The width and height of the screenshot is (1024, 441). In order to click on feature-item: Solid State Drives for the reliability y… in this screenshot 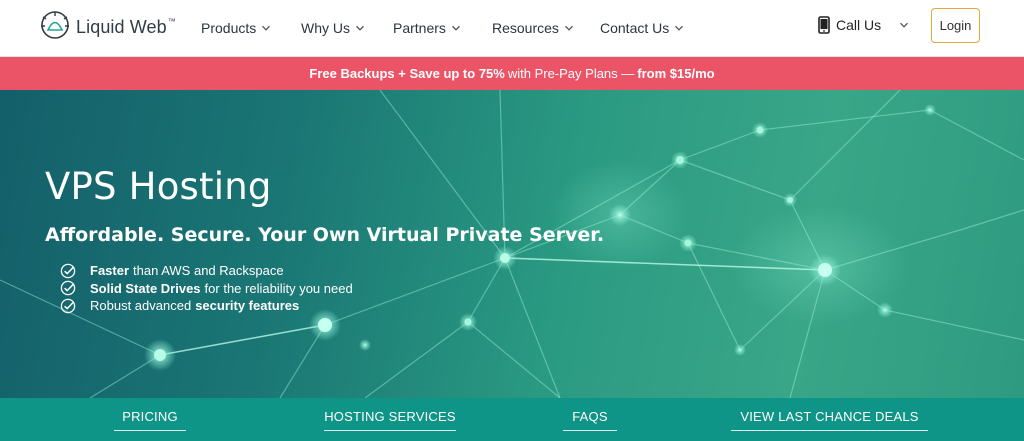, I will do `click(206, 289)`.